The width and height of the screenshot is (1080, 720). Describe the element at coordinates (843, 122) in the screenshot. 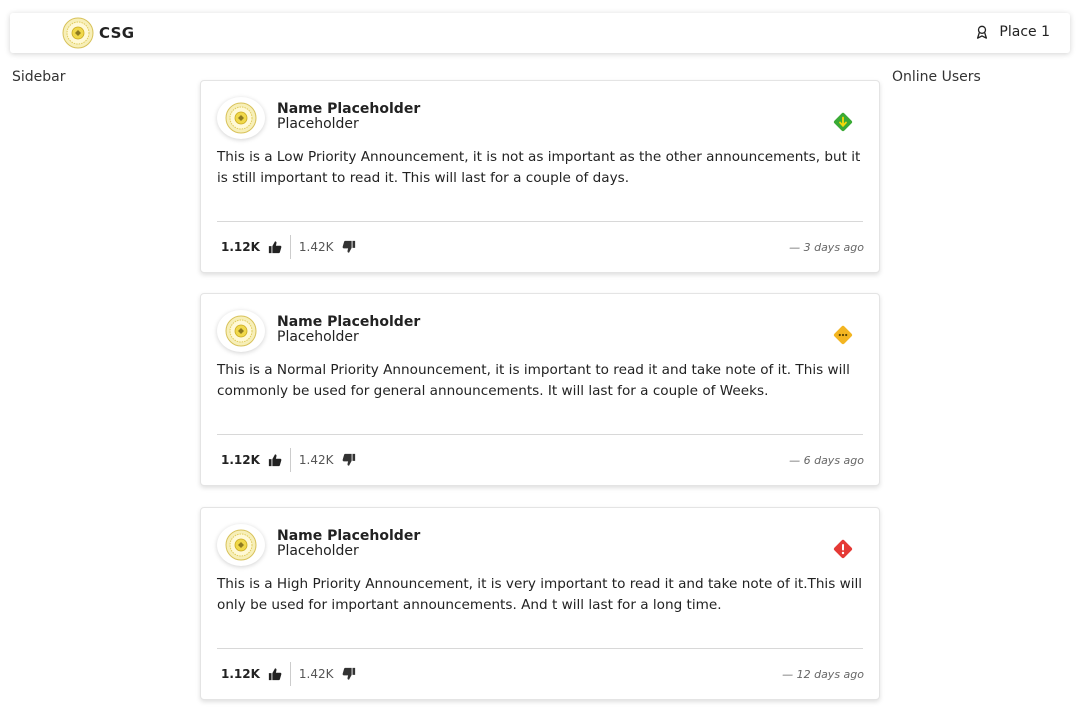

I see `diamond-arrow-down-icon` at that location.